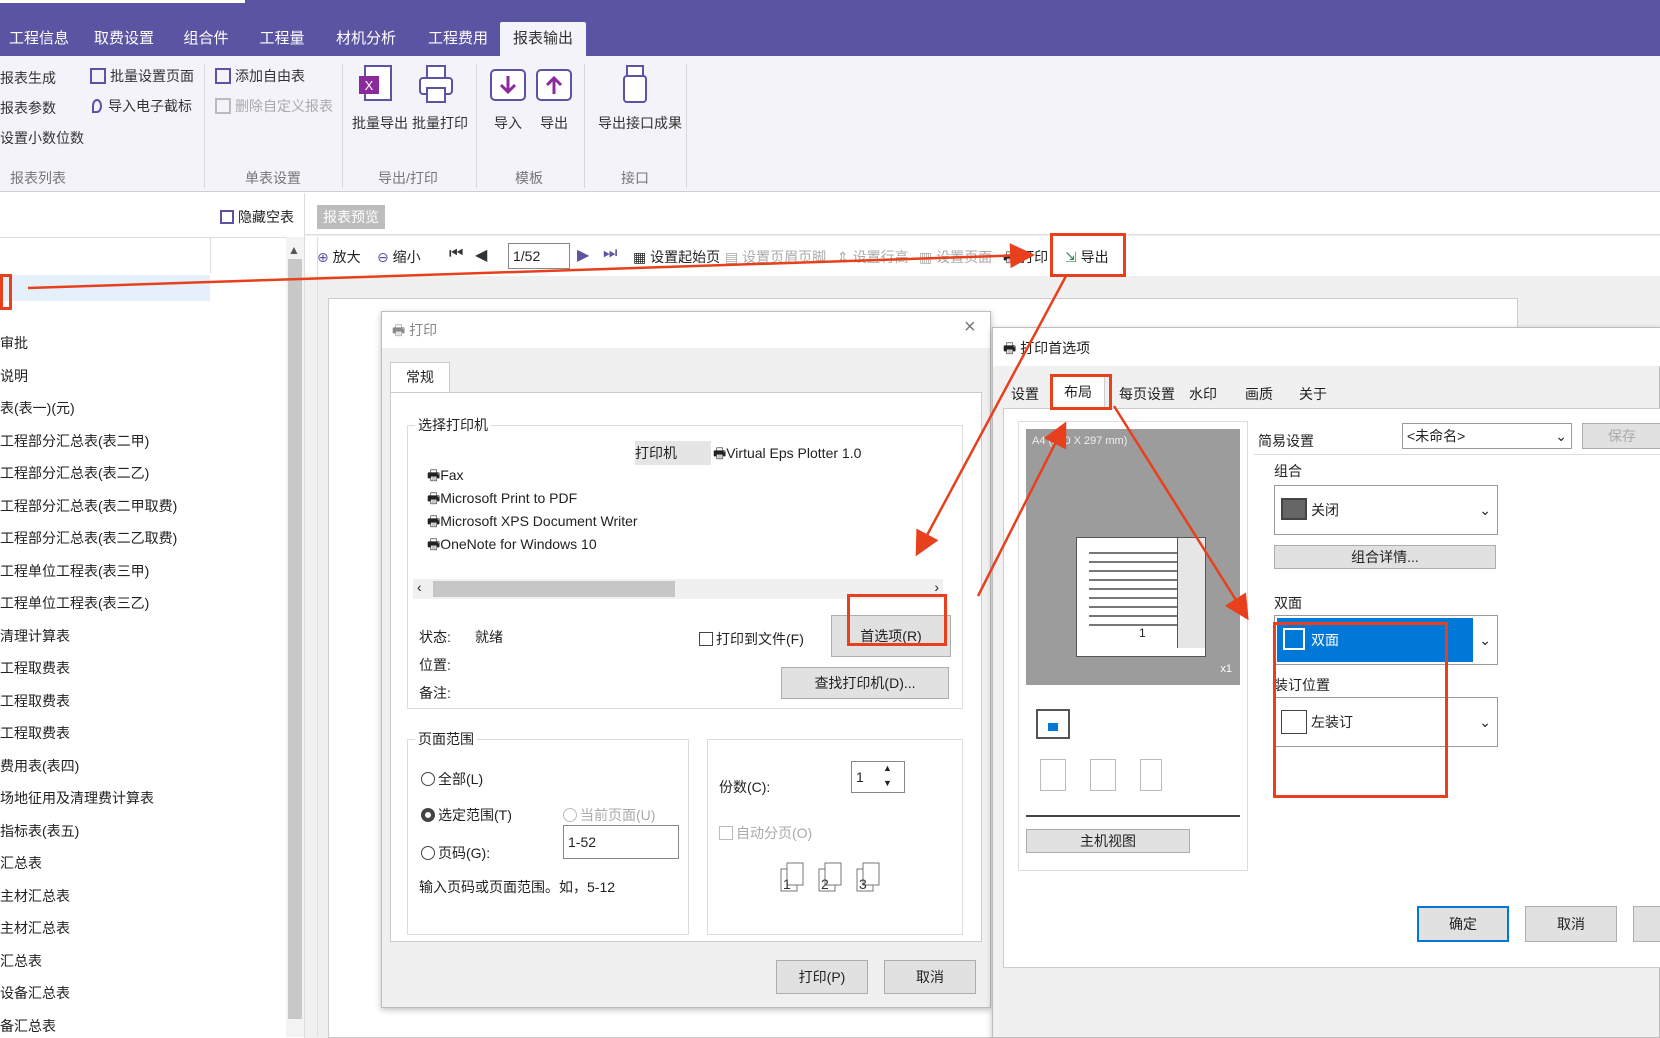  I want to click on arrow-to-preferences, so click(991, 416).